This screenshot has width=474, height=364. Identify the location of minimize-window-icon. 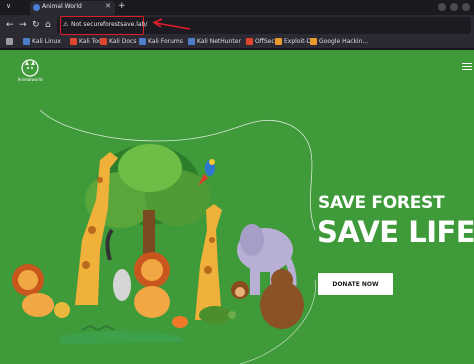
(442, 7).